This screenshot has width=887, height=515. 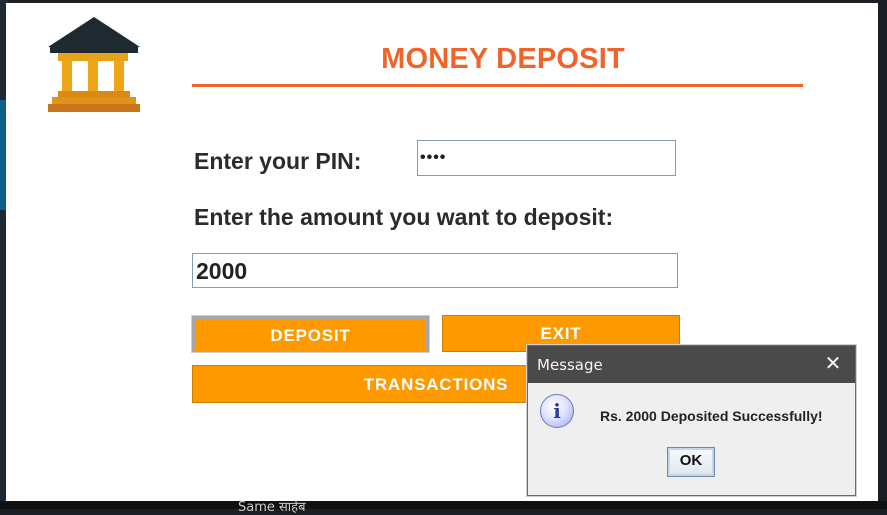 I want to click on dialog-titlebar: Message ✕, so click(x=691, y=364).